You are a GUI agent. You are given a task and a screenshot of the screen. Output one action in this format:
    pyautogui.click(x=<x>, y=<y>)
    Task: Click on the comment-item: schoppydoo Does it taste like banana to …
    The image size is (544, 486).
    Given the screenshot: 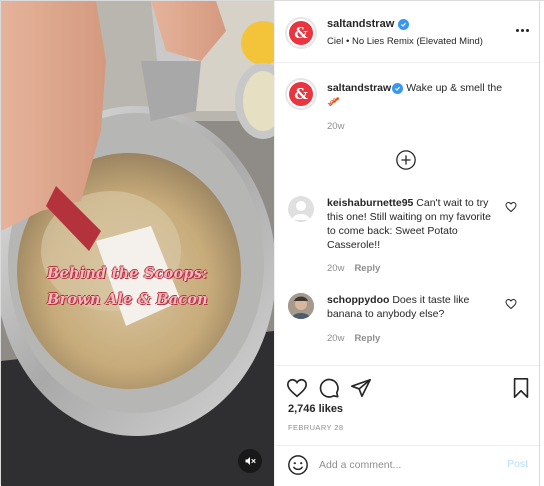 What is the action you would take?
    pyautogui.click(x=412, y=307)
    